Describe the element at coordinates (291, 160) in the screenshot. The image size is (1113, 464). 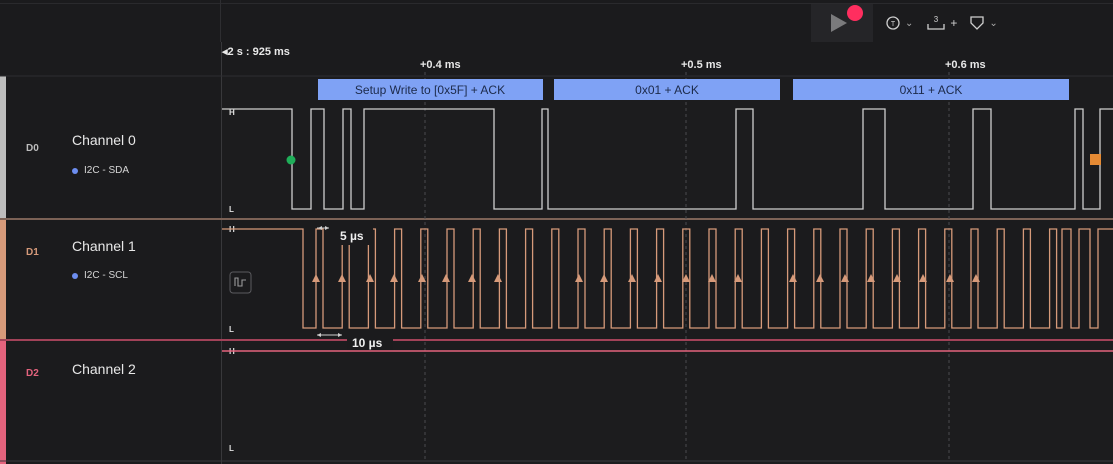
I see `start-condition-marker` at that location.